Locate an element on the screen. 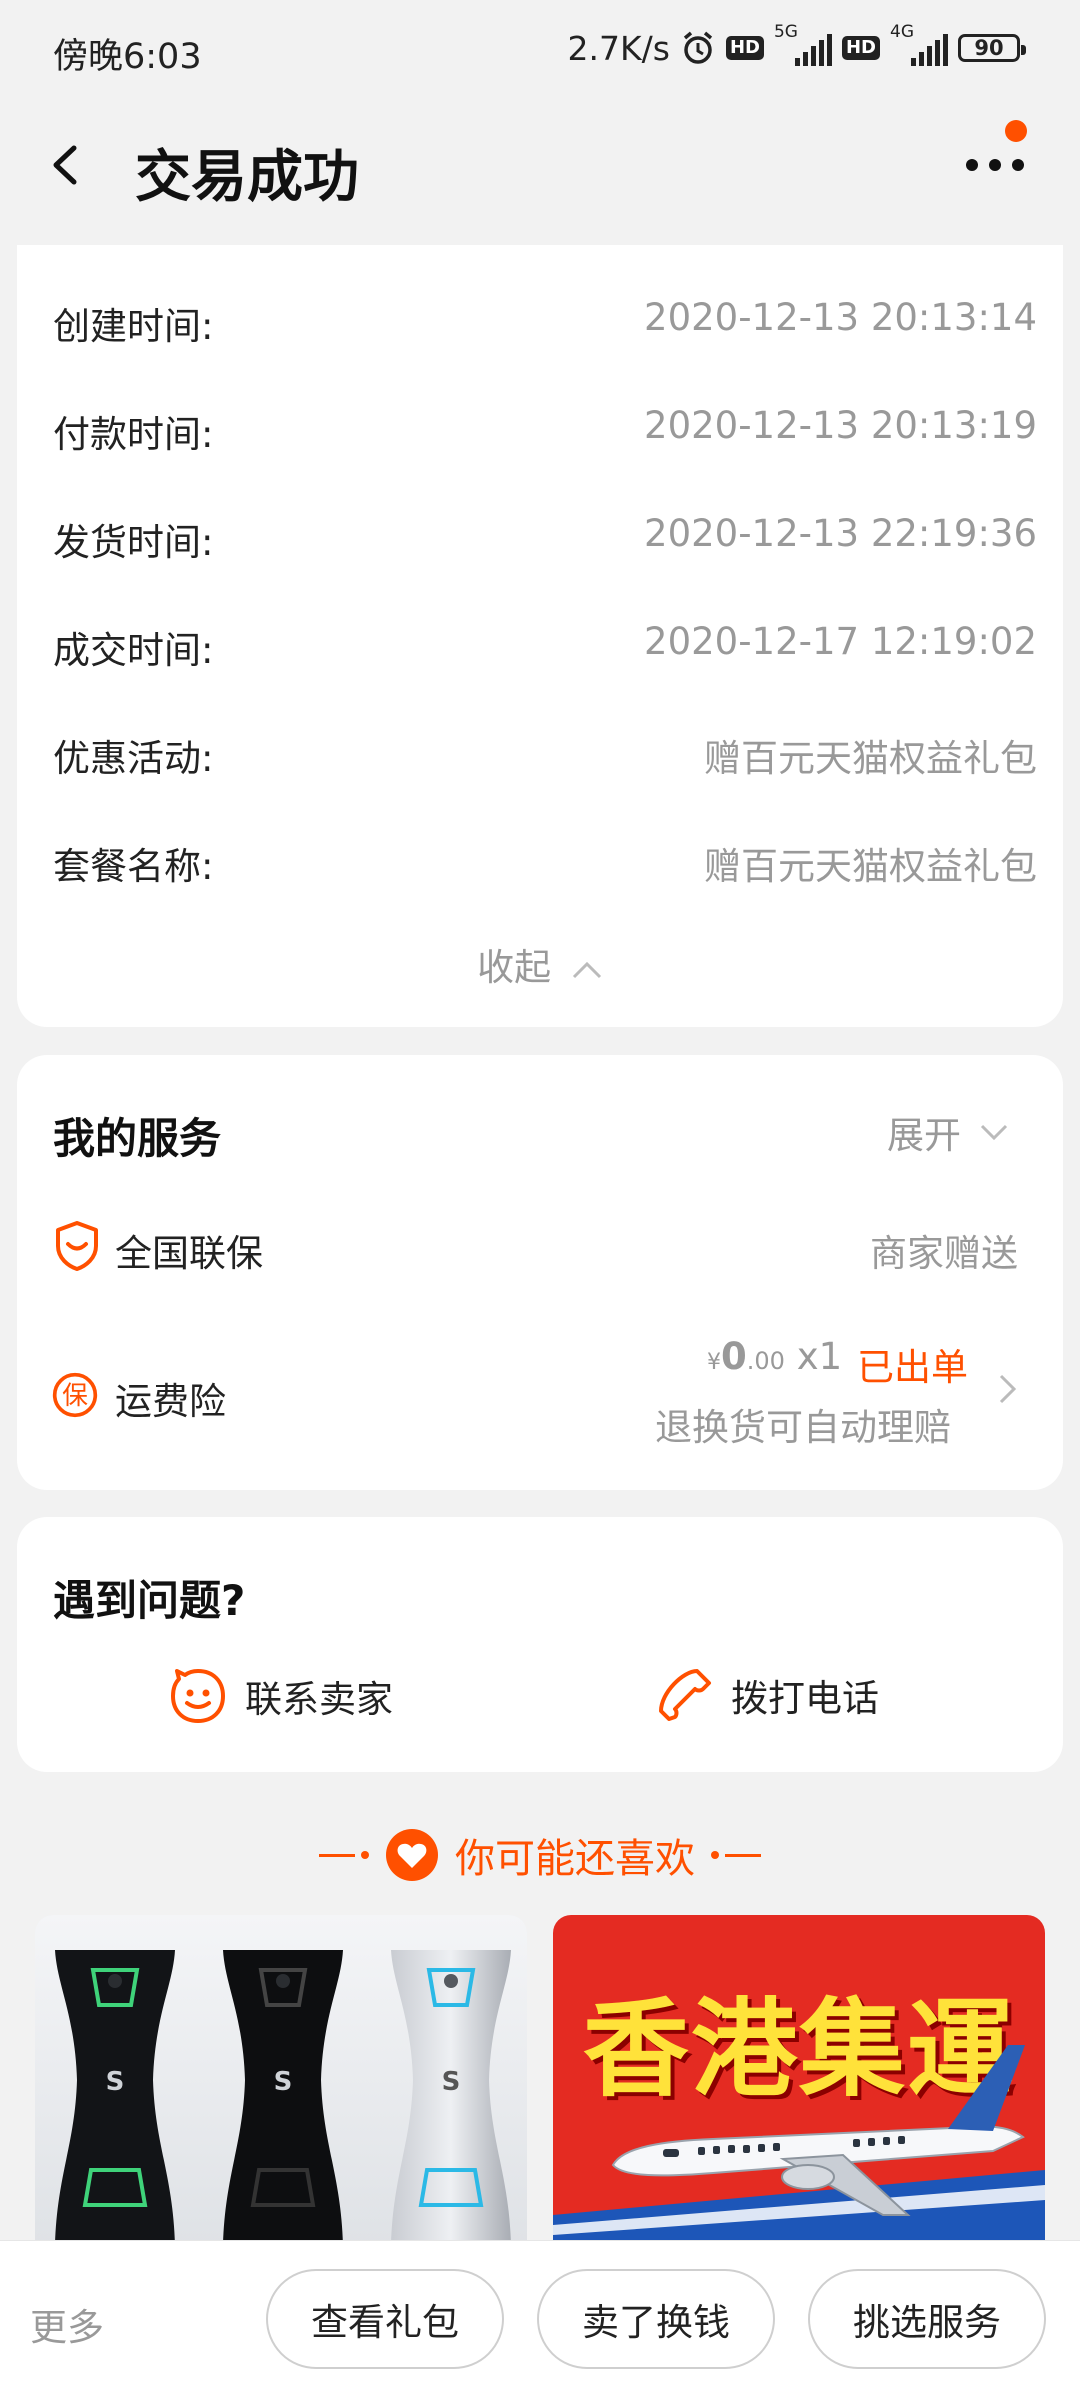 The width and height of the screenshot is (1080, 2401). insurance-price: ¥0.00 x1 is located at coordinates (774, 1356).